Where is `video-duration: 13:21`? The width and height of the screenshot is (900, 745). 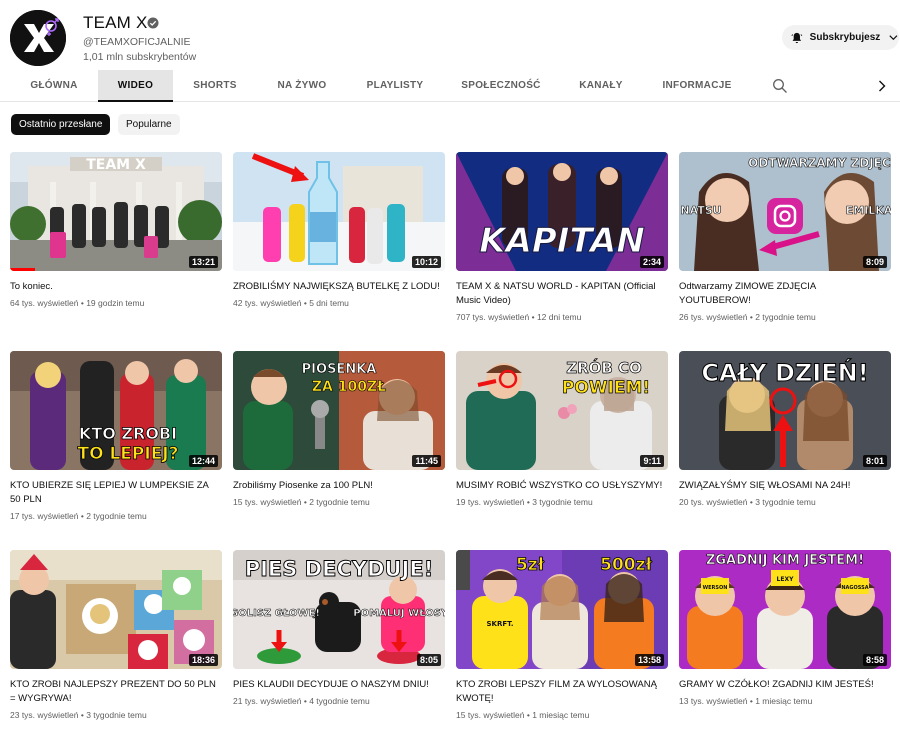 video-duration: 13:21 is located at coordinates (203, 262).